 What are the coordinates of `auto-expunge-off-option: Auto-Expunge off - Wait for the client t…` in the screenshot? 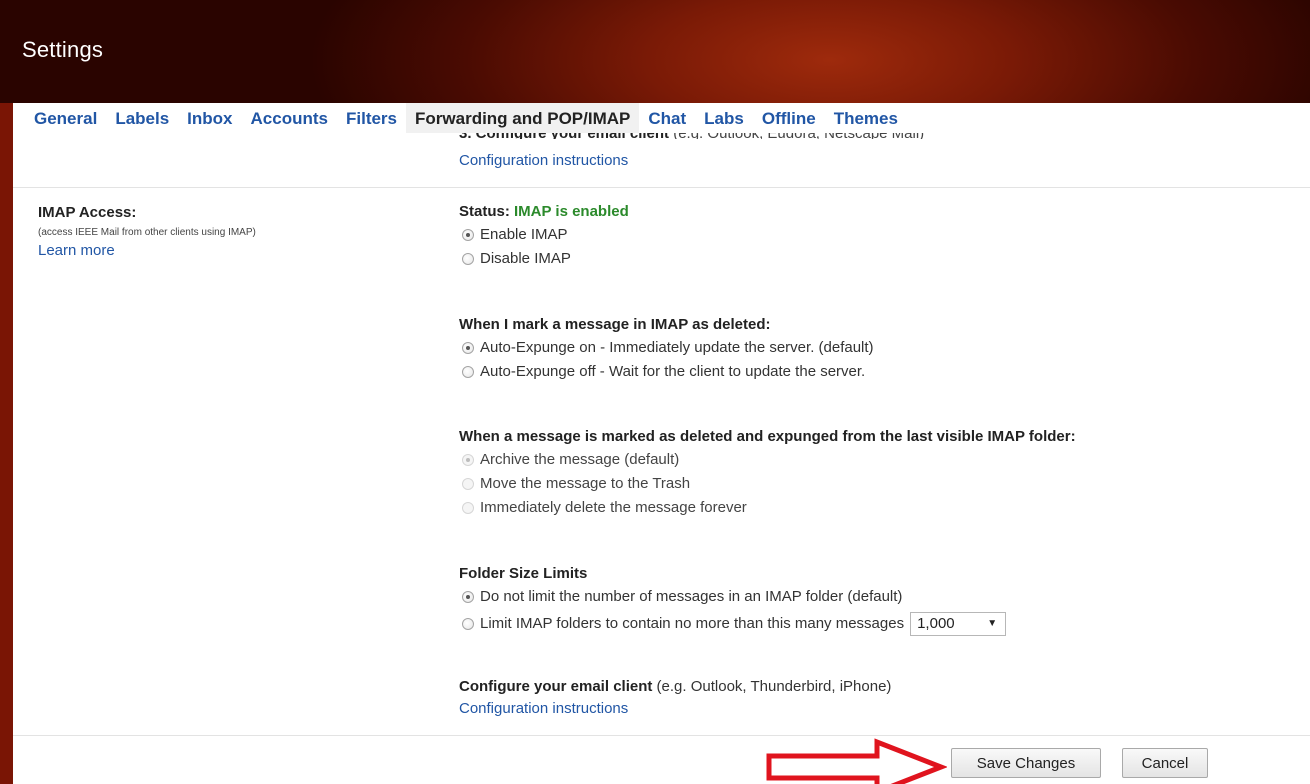 It's located at (666, 372).